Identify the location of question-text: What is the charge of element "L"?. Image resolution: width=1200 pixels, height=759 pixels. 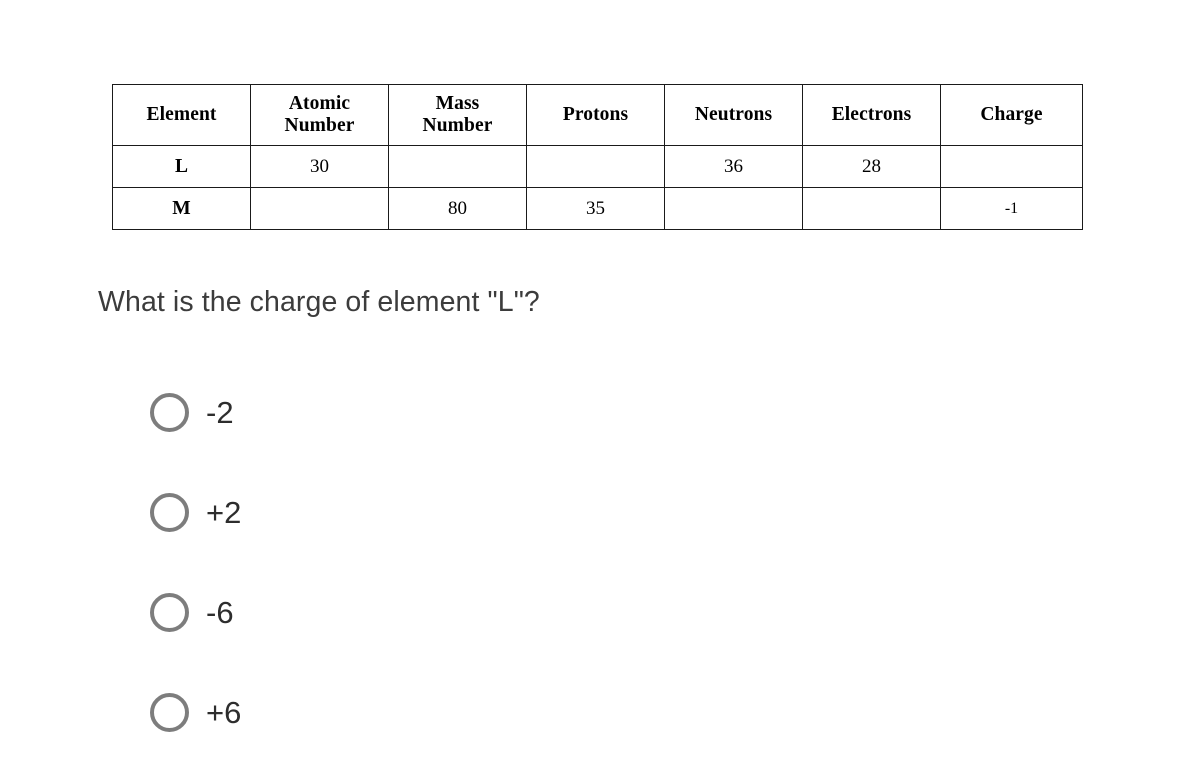
(319, 302).